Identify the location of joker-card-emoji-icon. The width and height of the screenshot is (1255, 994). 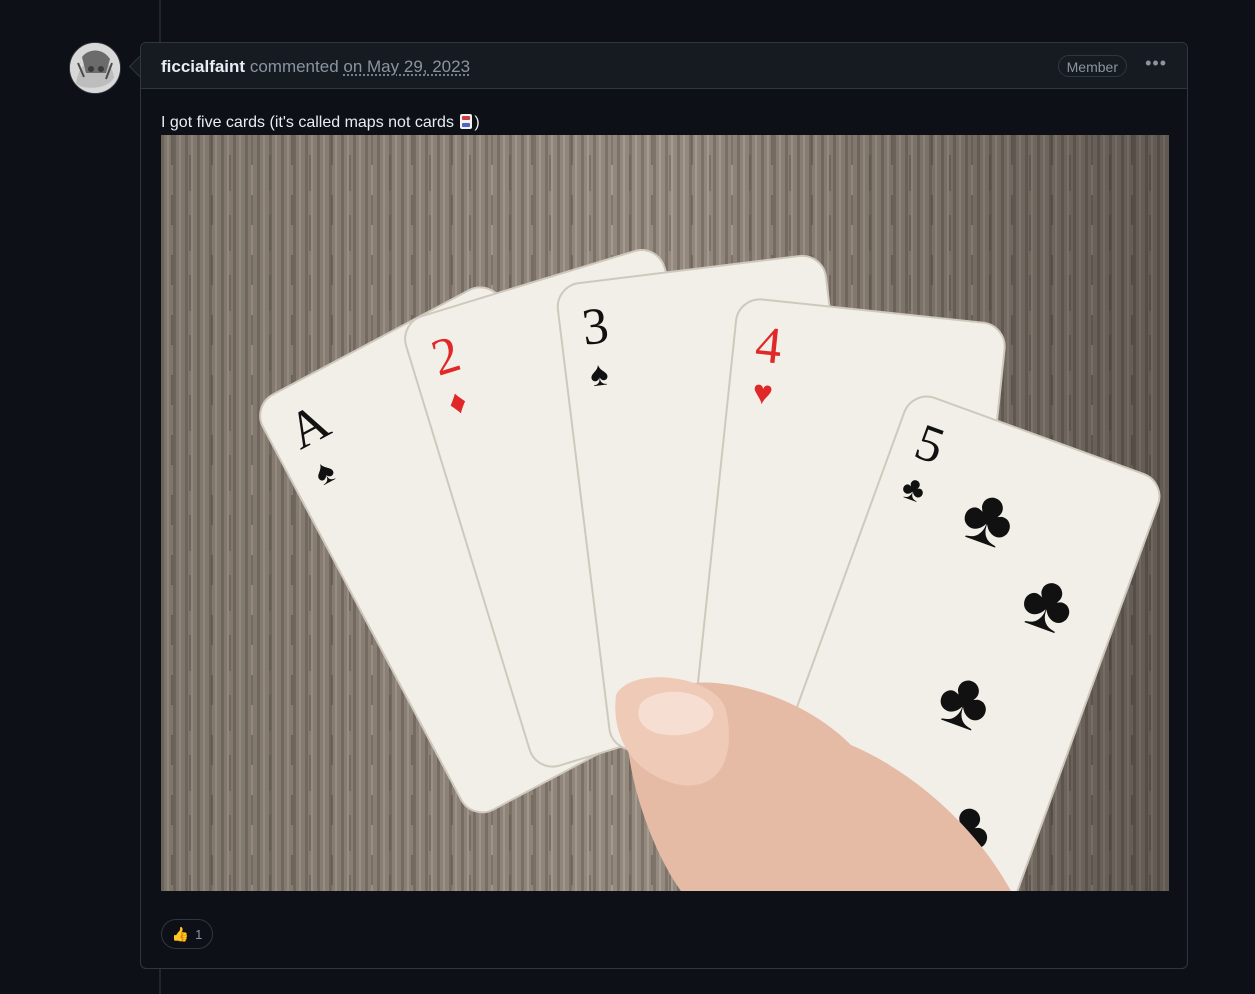
(466, 121).